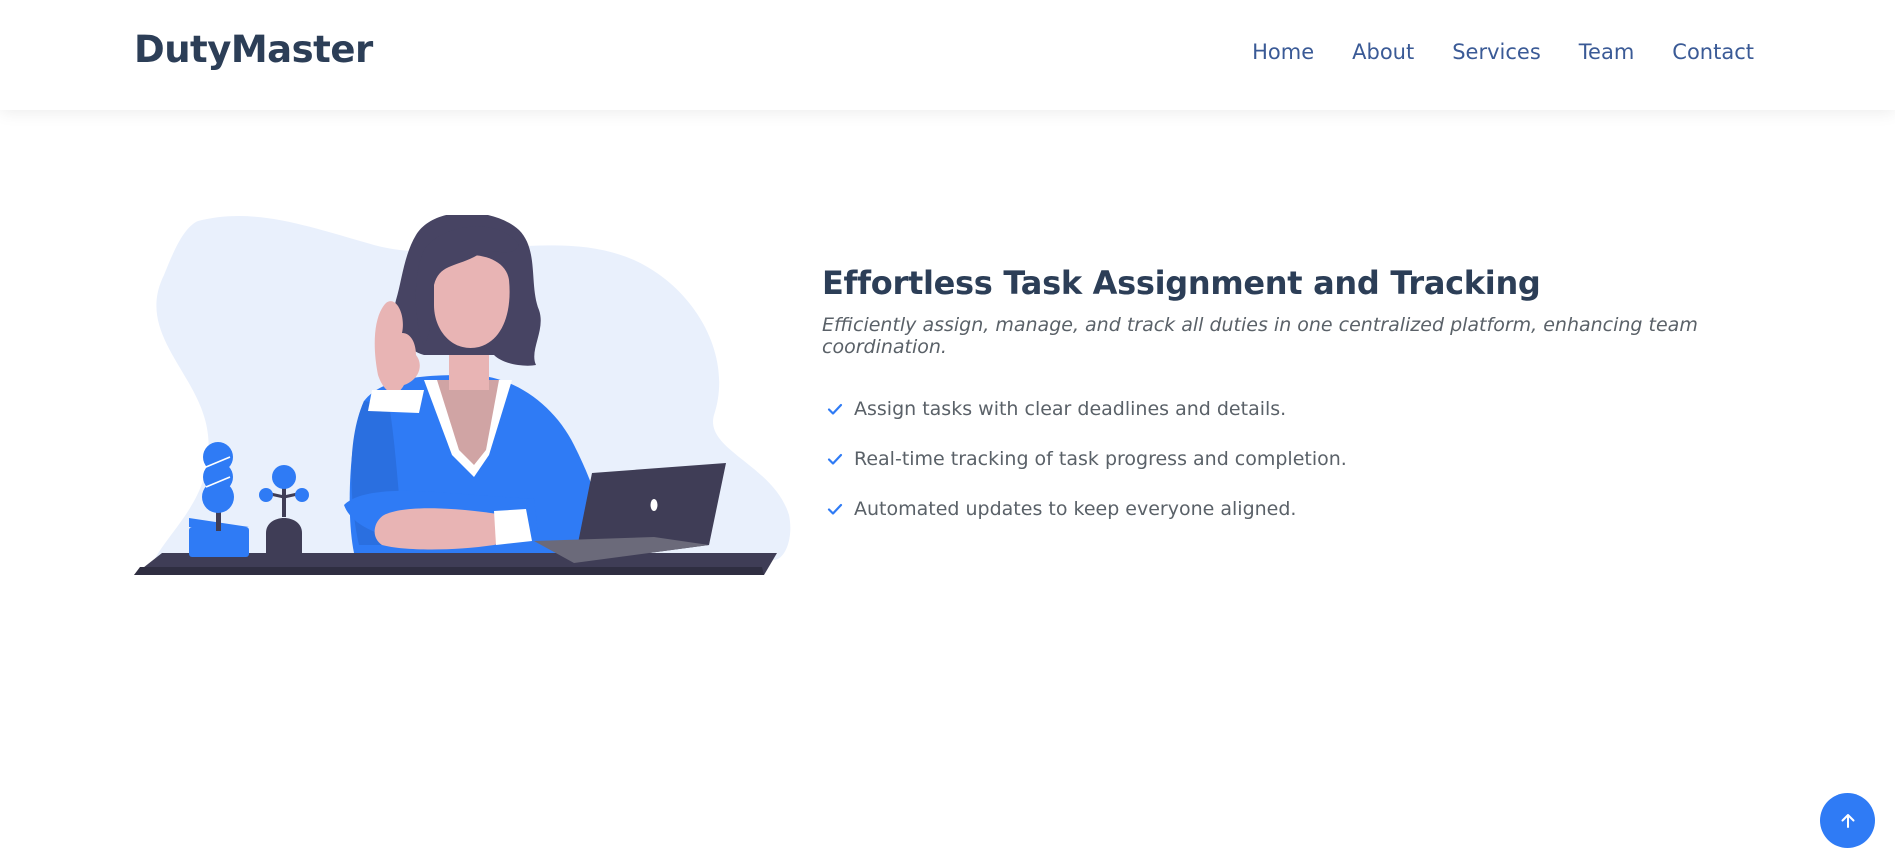 The height and width of the screenshot is (861, 1895). Describe the element at coordinates (1181, 283) in the screenshot. I see `section-title: Effortless Task Assignment and Tracking` at that location.